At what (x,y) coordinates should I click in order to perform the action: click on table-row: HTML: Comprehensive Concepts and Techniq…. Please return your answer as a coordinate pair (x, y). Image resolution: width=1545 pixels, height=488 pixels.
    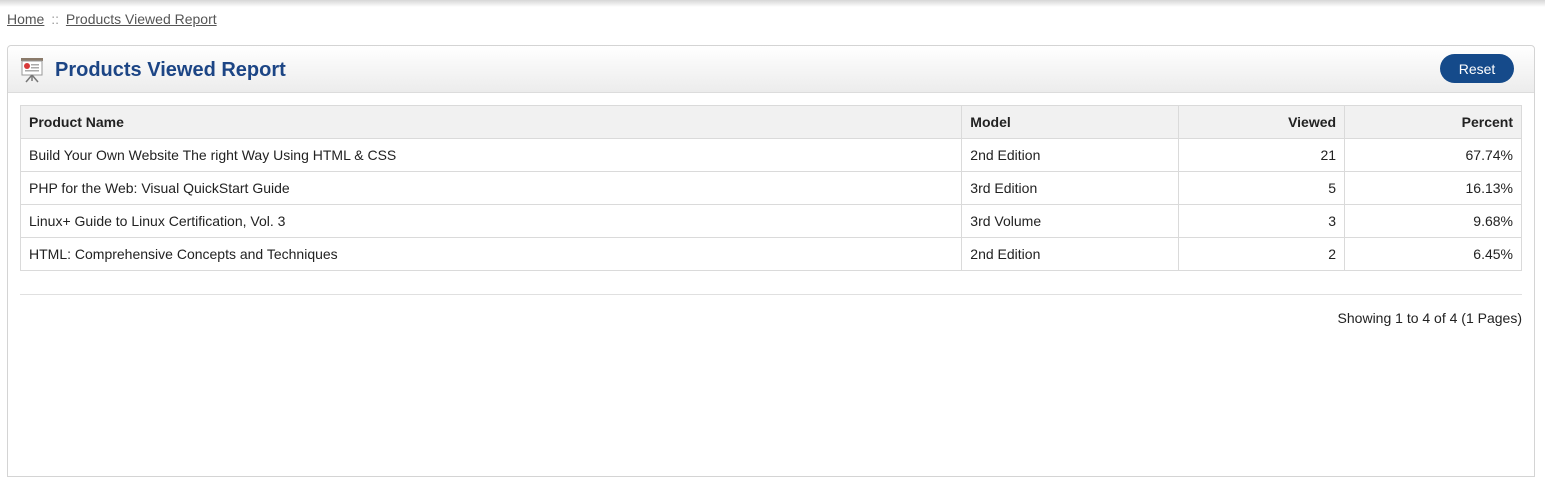
    Looking at the image, I should click on (770, 254).